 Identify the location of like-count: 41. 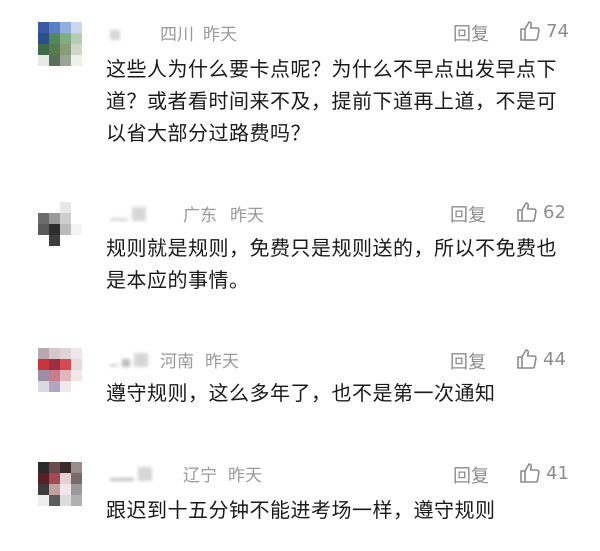
(557, 473).